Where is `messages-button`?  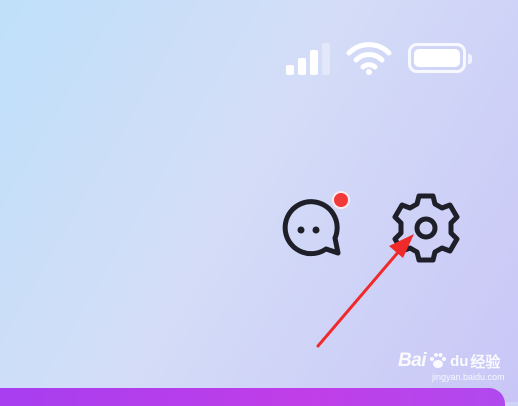 messages-button is located at coordinates (310, 228).